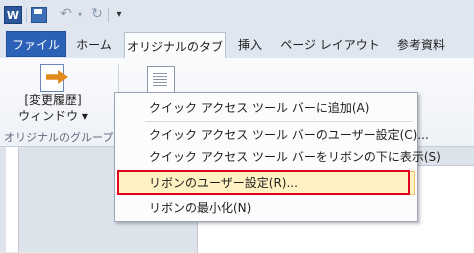  Describe the element at coordinates (66, 14) in the screenshot. I see `undo-icon: ↶` at that location.